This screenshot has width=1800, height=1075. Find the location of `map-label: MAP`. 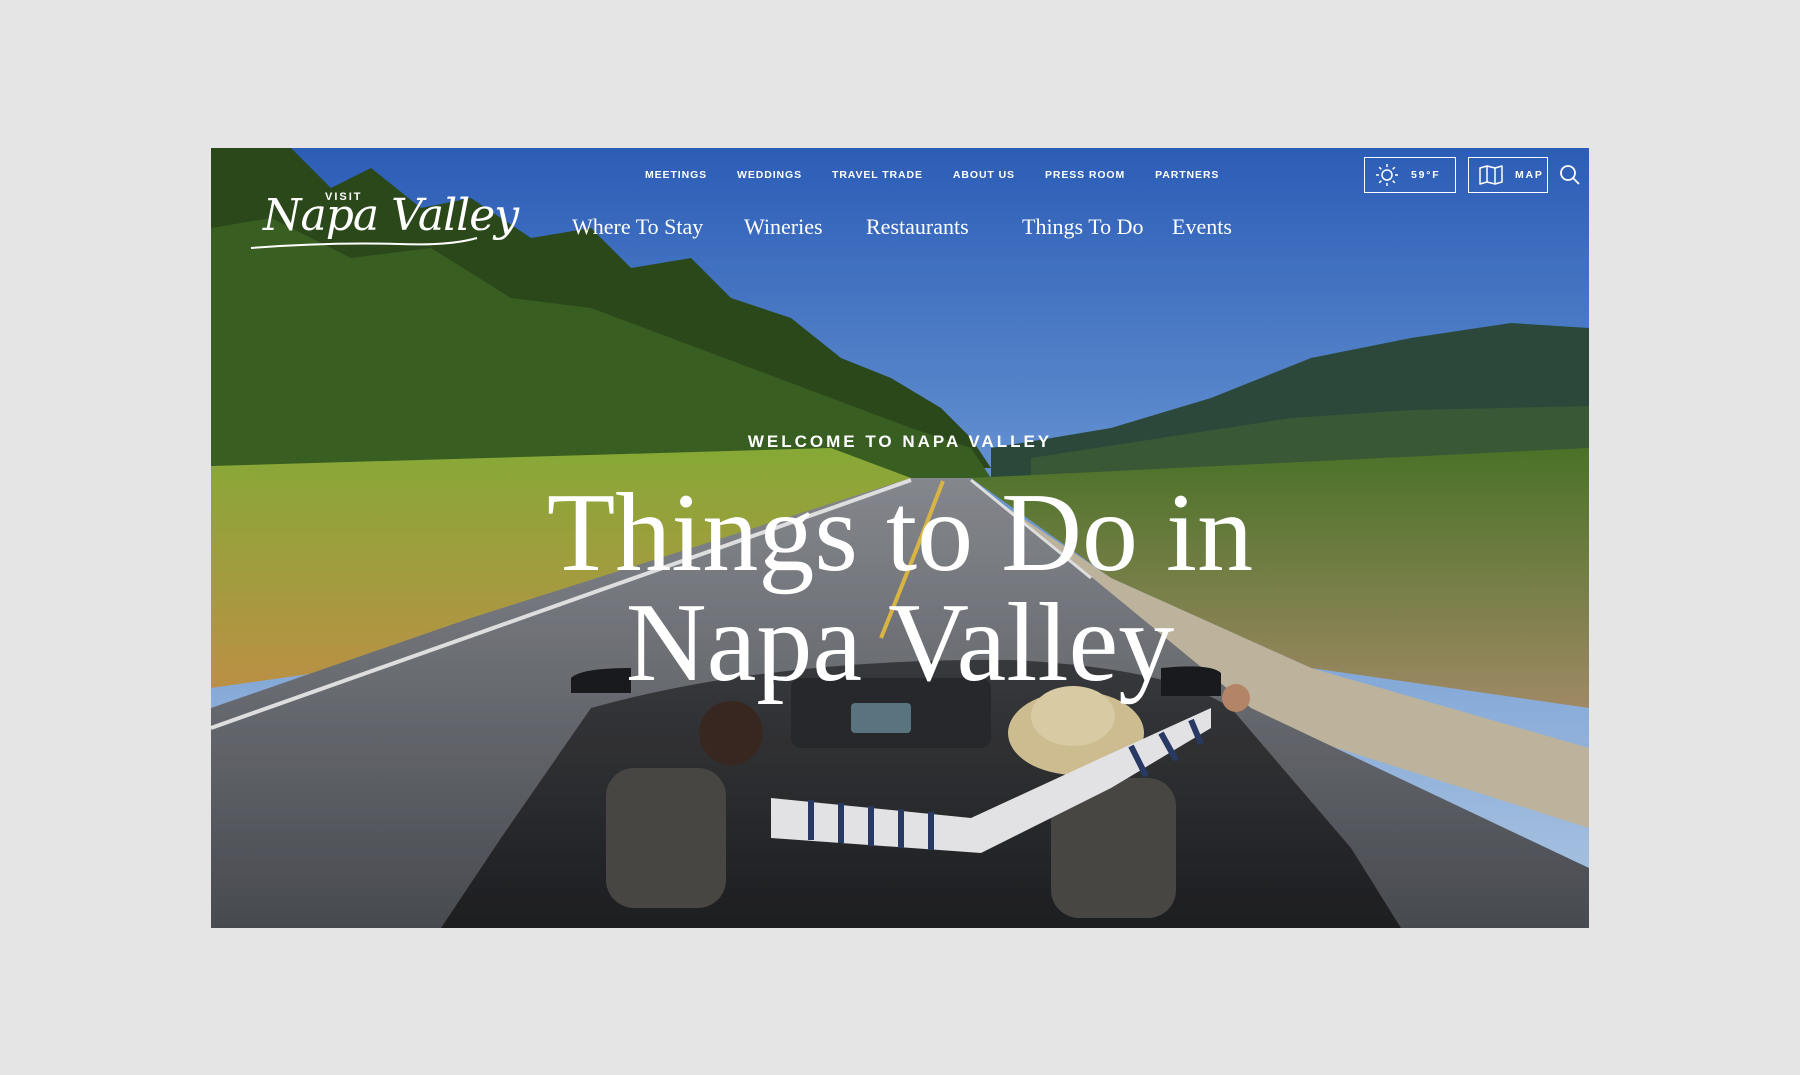

map-label: MAP is located at coordinates (1529, 175).